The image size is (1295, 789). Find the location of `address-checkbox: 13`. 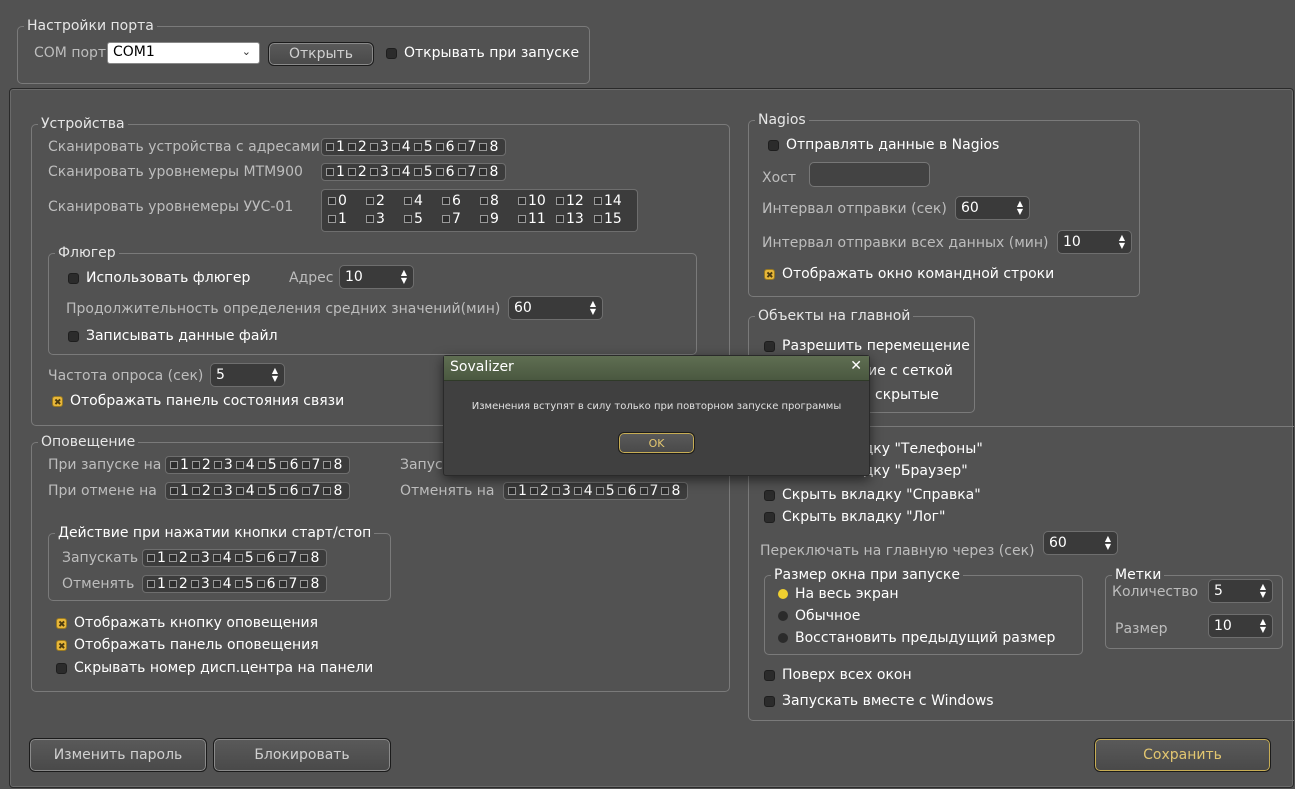

address-checkbox: 13 is located at coordinates (573, 219).